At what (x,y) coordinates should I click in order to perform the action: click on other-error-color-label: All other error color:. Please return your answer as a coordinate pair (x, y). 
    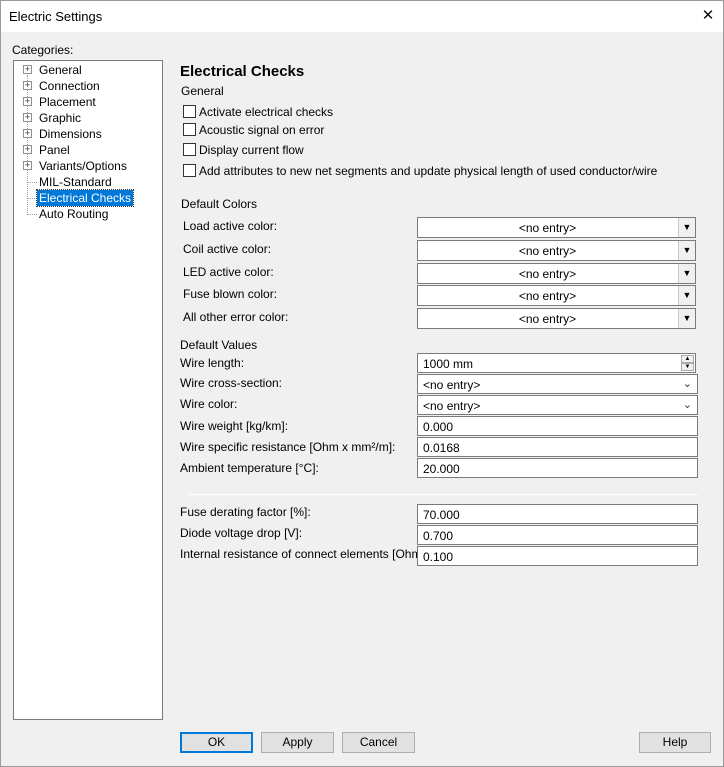
    Looking at the image, I should click on (236, 317).